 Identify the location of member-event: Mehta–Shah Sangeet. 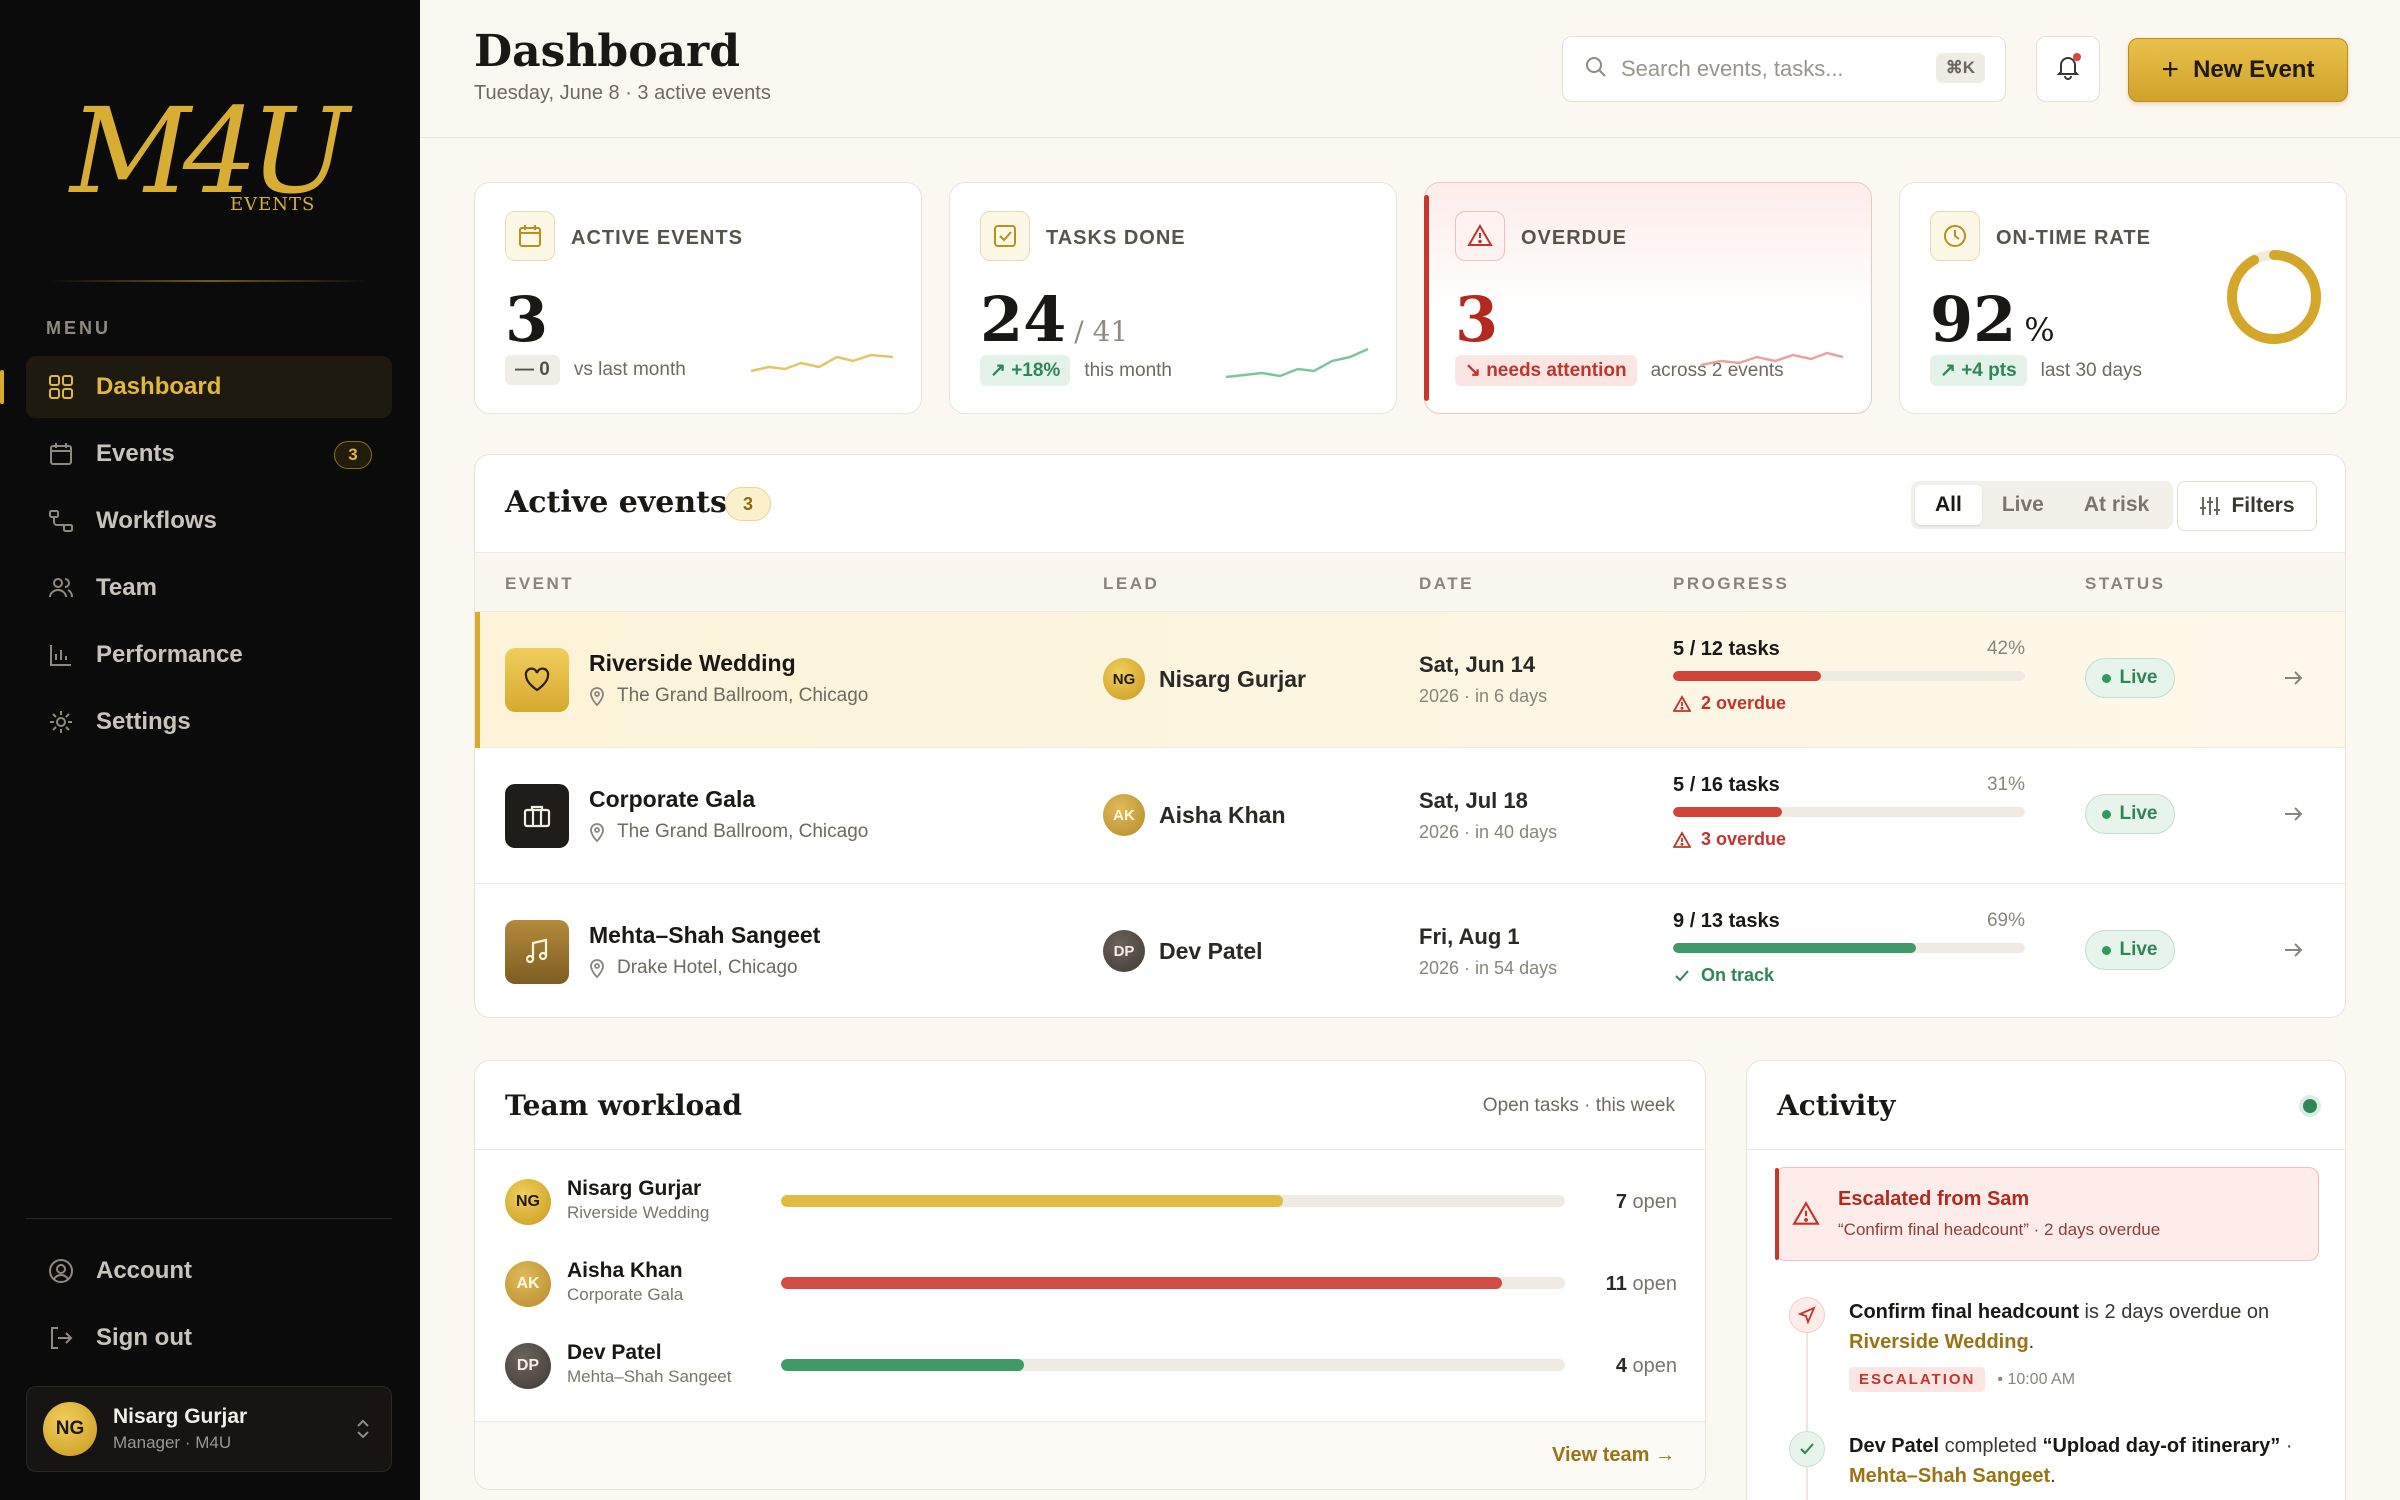
(649, 1376).